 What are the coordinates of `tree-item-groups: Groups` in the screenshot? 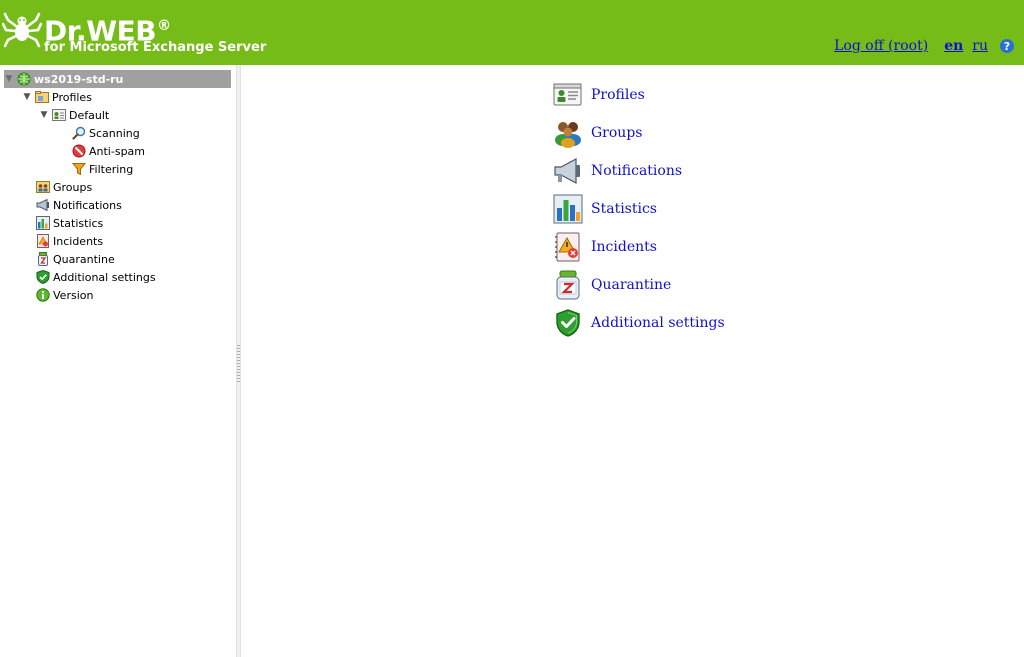 It's located at (64, 187).